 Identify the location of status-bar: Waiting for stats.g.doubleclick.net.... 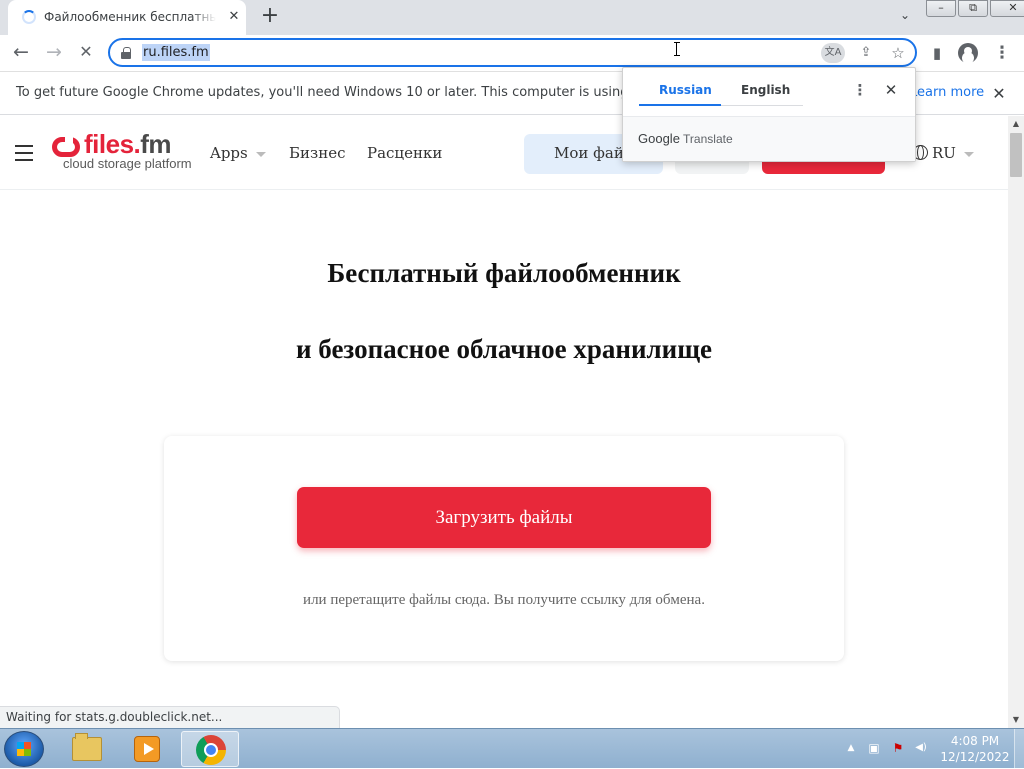
(170, 717).